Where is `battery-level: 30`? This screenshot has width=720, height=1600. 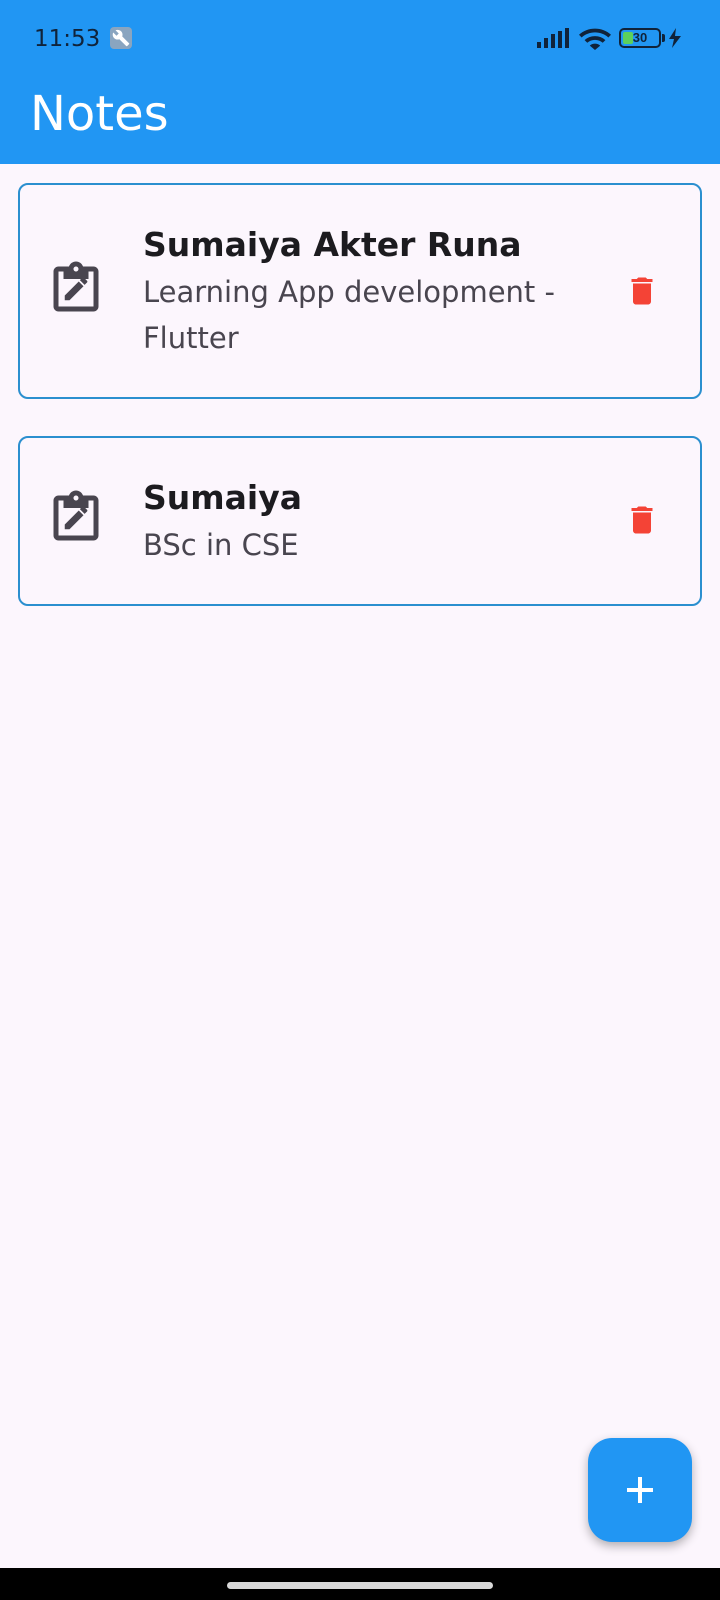
battery-level: 30 is located at coordinates (640, 37).